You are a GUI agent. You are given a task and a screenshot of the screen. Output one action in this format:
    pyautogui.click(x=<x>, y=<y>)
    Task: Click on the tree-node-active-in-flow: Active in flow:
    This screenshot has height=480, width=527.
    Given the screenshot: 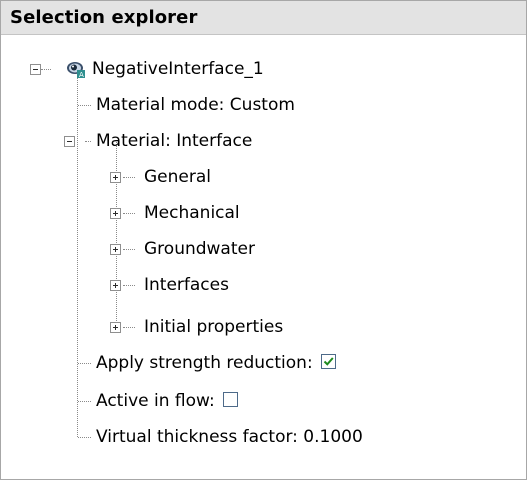 What is the action you would take?
    pyautogui.click(x=167, y=401)
    